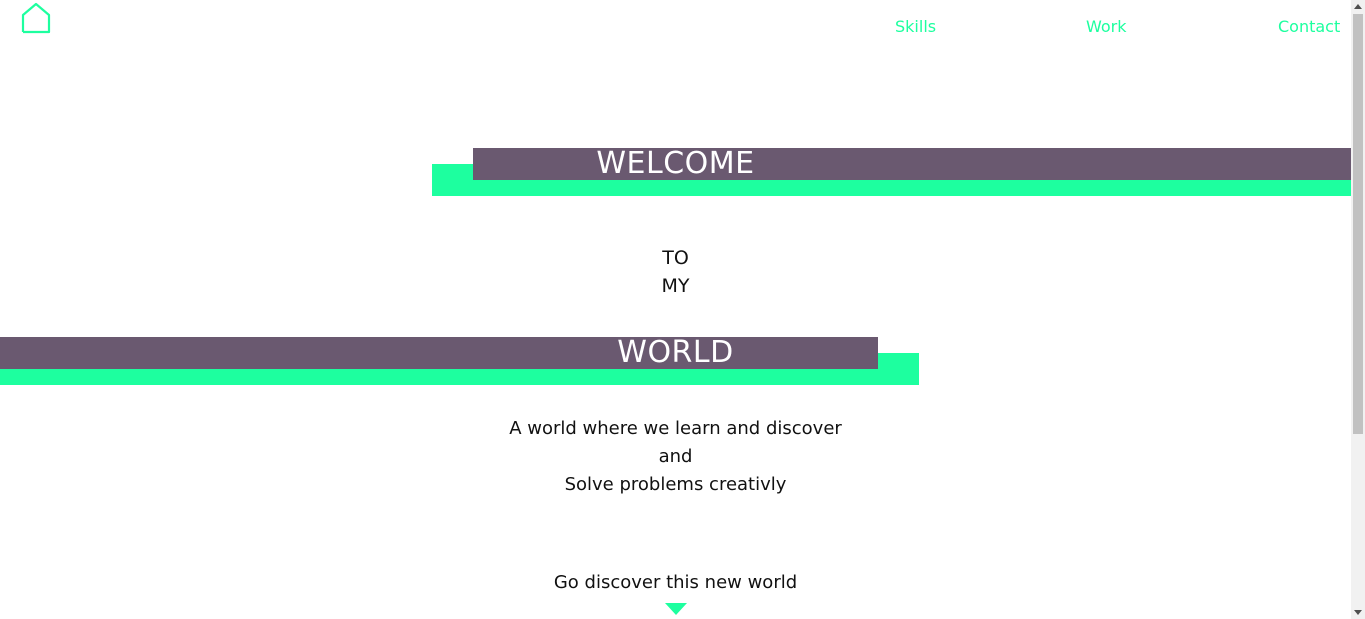 The height and width of the screenshot is (619, 1365). Describe the element at coordinates (1358, 612) in the screenshot. I see `scroll-down-icon` at that location.